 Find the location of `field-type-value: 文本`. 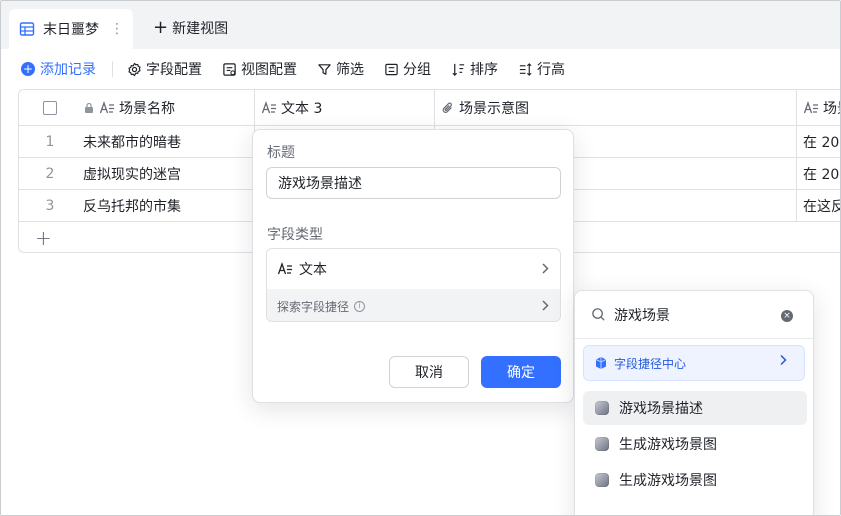

field-type-value: 文本 is located at coordinates (313, 270).